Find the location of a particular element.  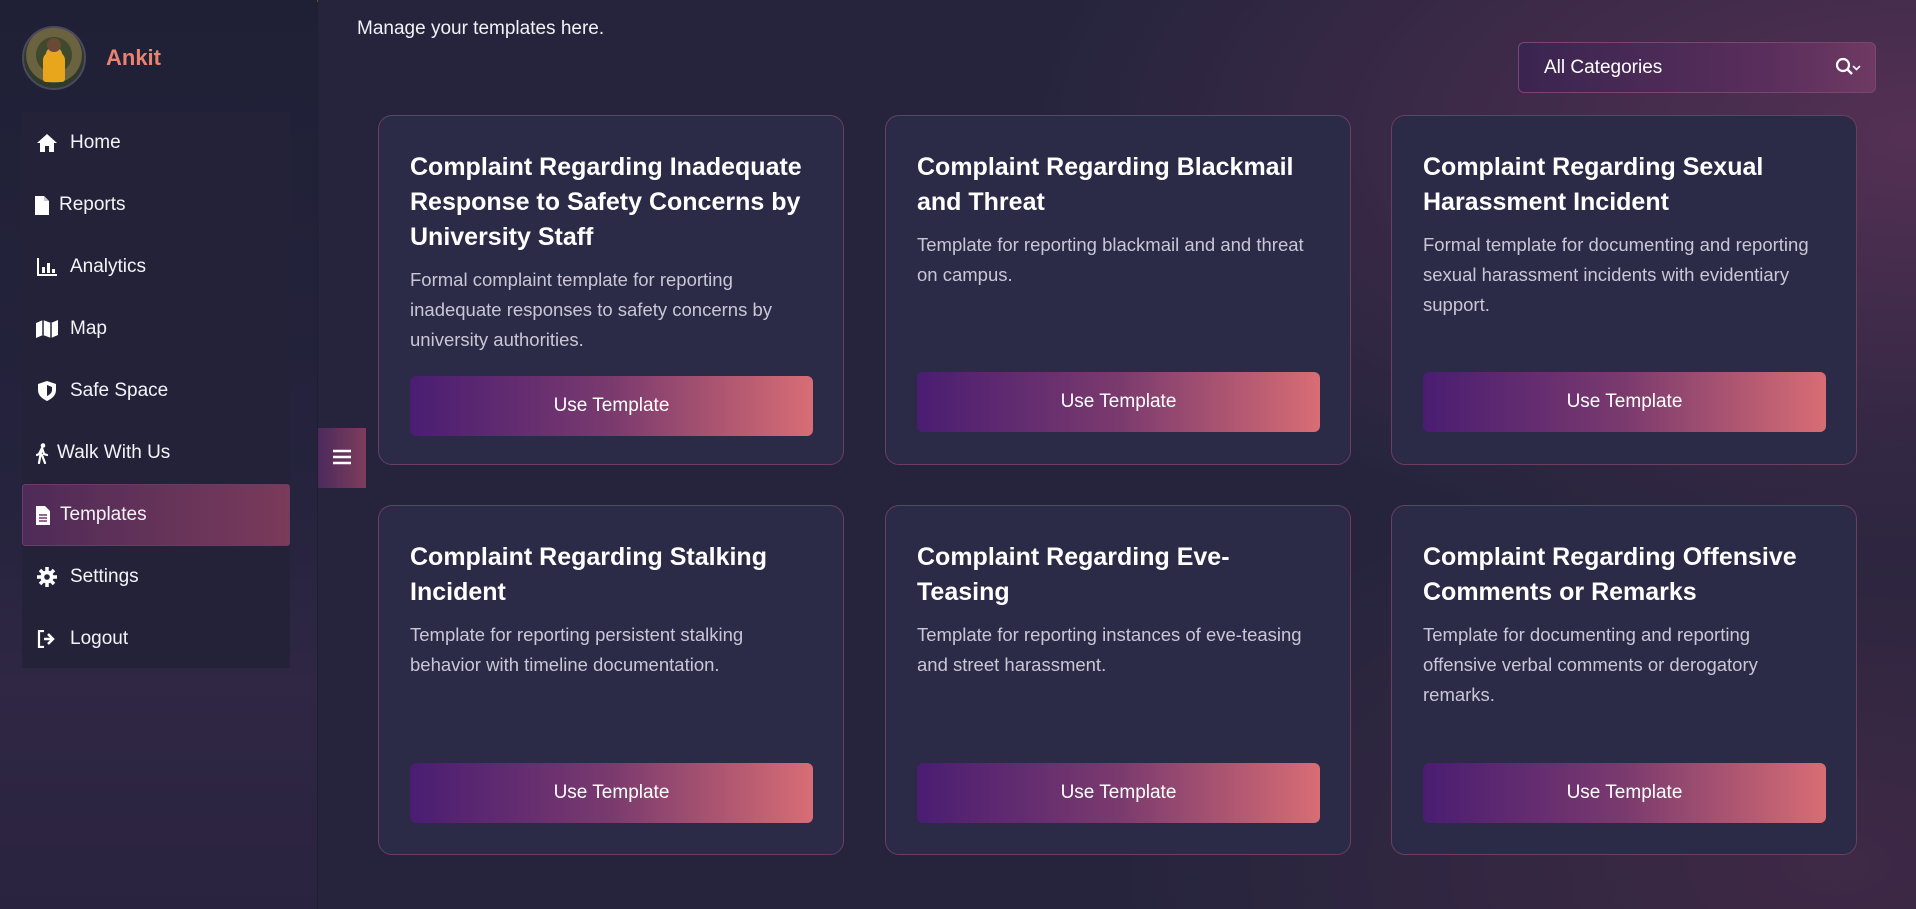

avatar is located at coordinates (54, 58).